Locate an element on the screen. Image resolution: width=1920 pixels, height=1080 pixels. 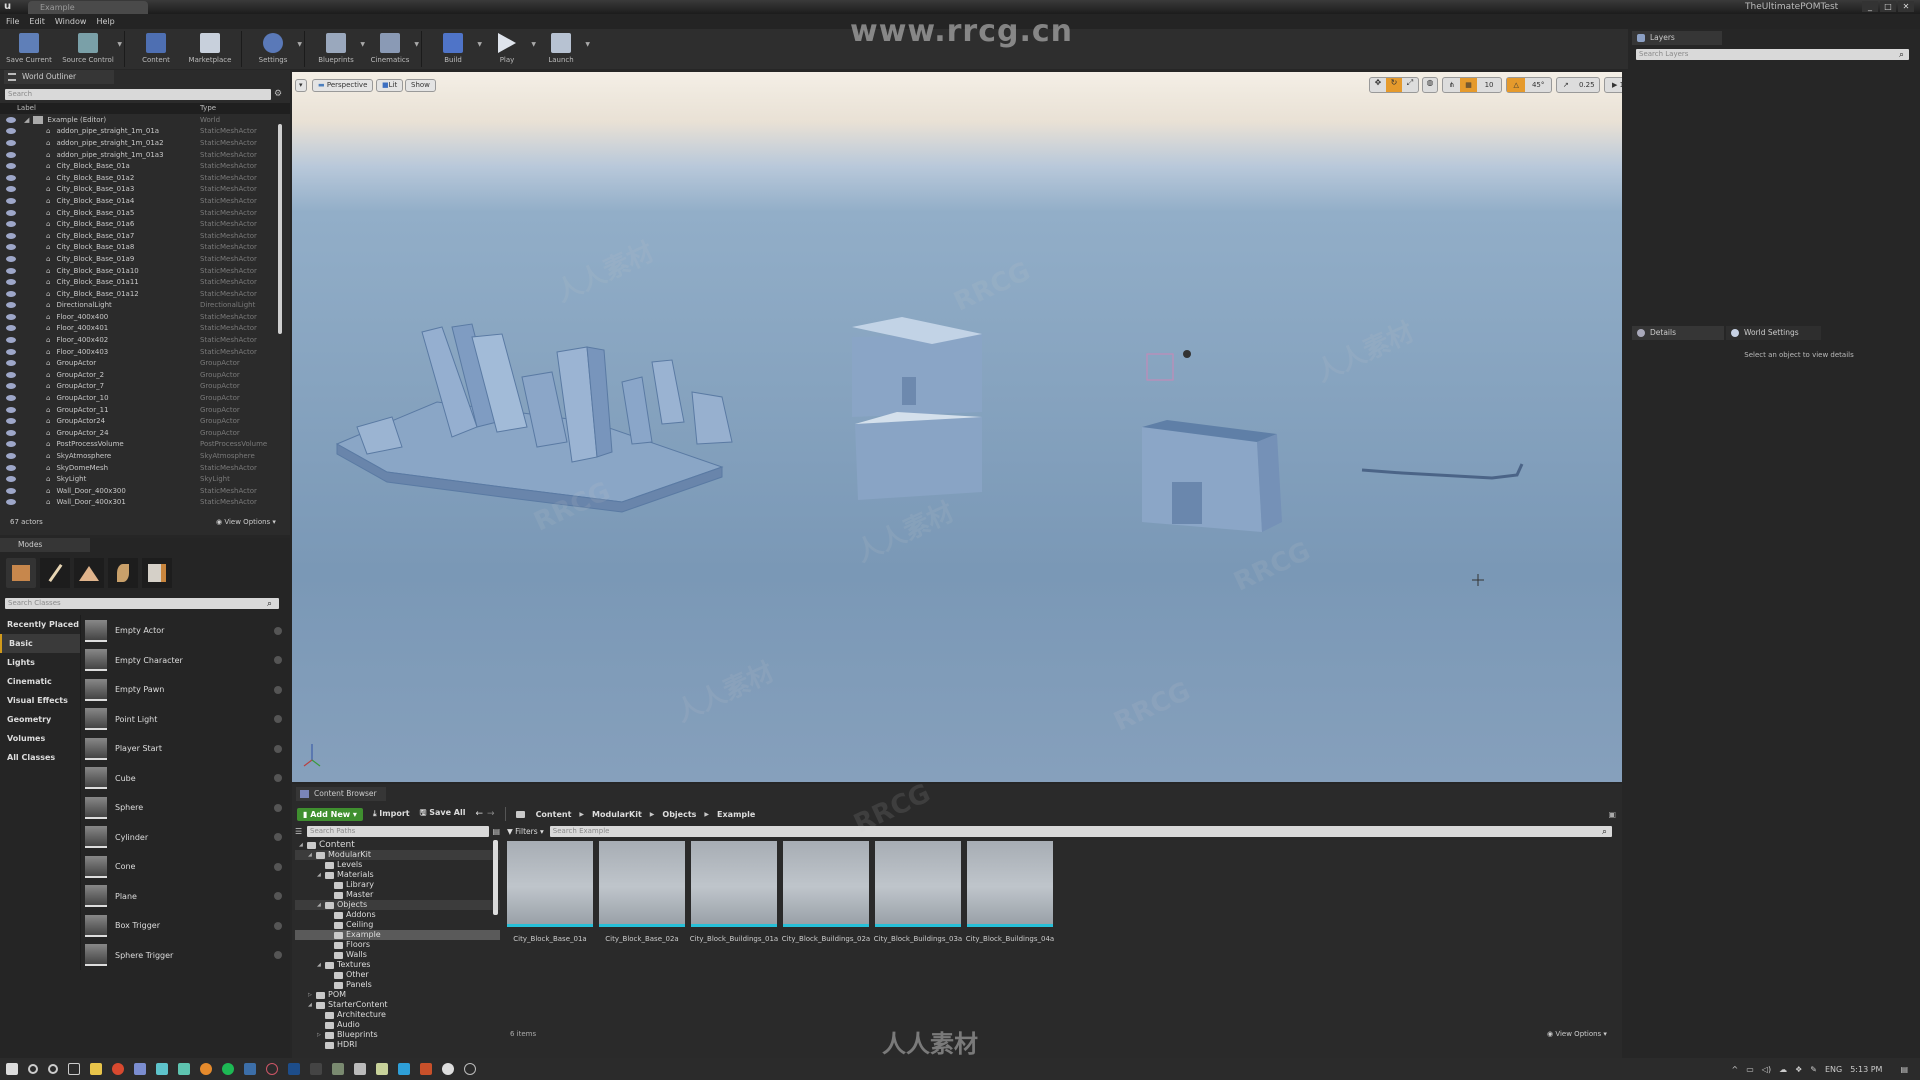
folder-tree-item: Audio is located at coordinates (397, 1025).